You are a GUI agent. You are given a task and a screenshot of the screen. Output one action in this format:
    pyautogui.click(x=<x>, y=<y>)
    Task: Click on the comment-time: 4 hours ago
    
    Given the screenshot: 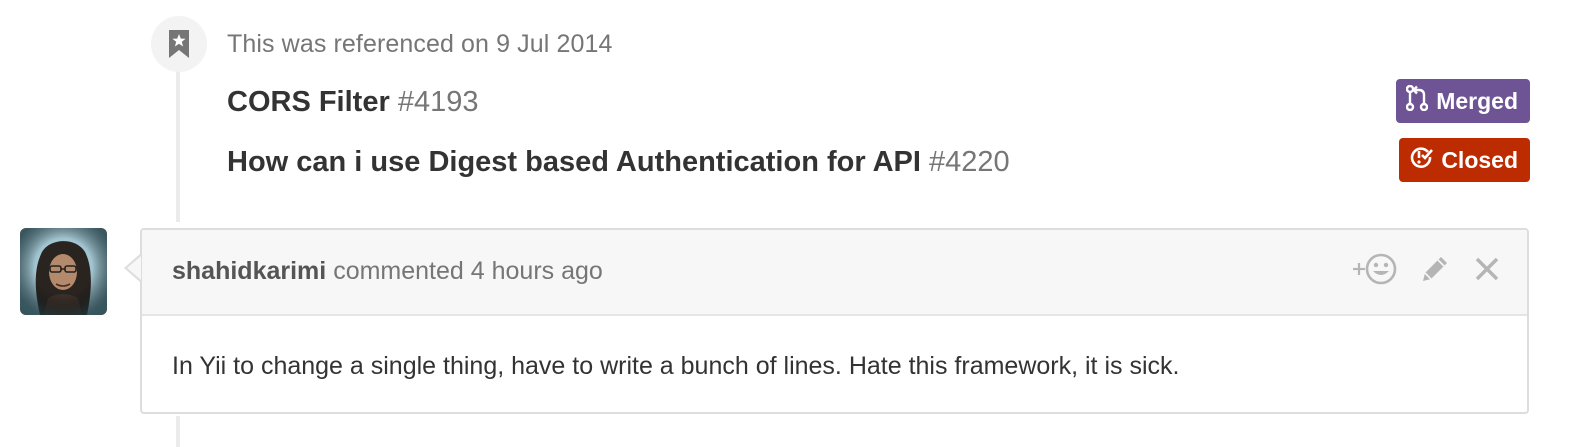 What is the action you would take?
    pyautogui.click(x=537, y=271)
    